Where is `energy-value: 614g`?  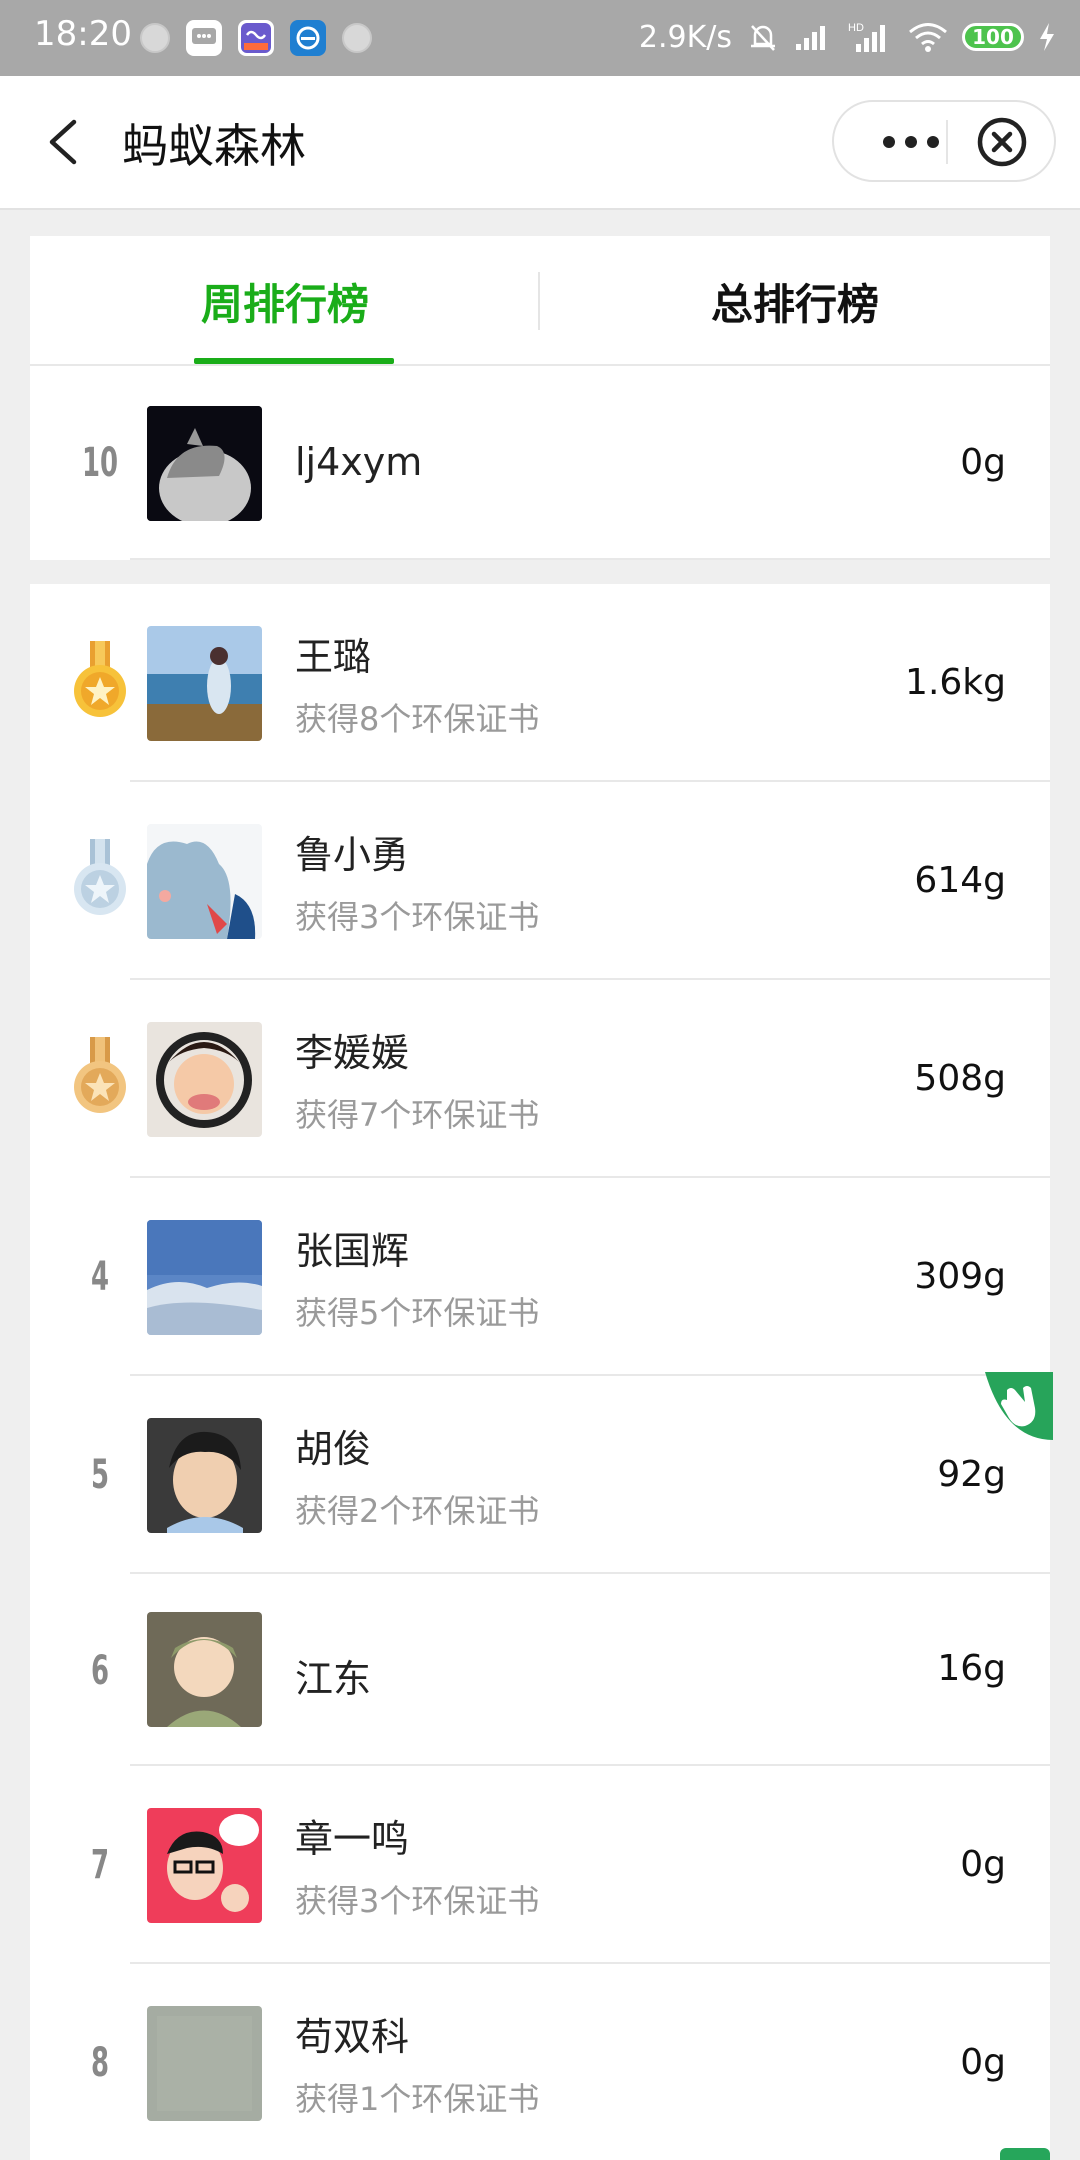
energy-value: 614g is located at coordinates (960, 880).